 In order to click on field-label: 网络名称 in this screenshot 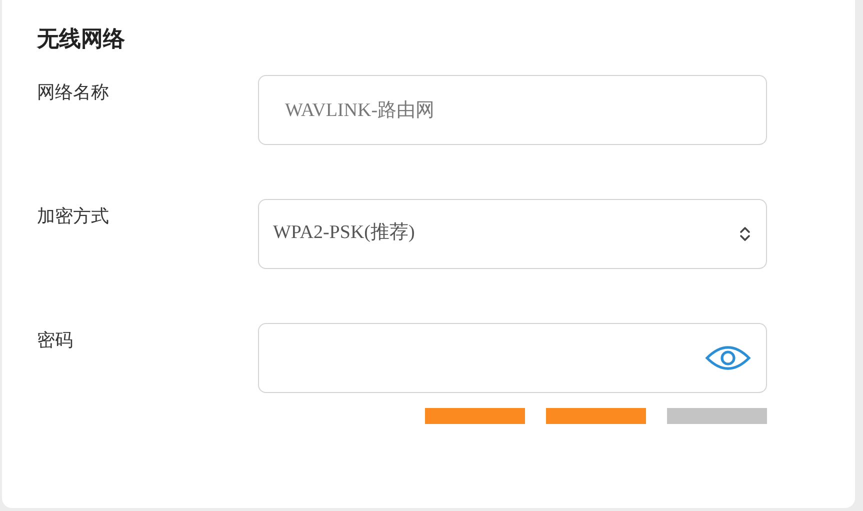, I will do `click(73, 92)`.